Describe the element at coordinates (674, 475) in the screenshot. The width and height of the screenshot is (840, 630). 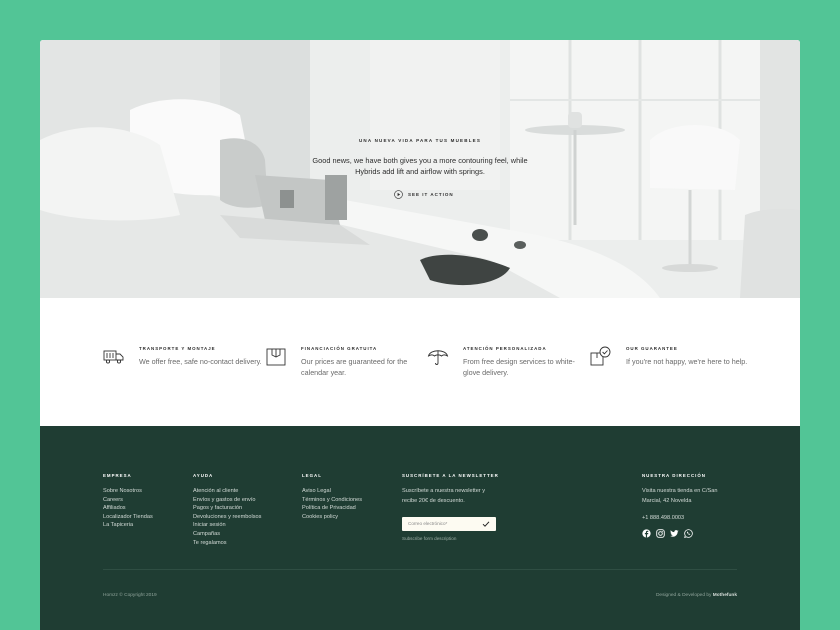
I see `footer-heading: NUESTRA DIRECCIÓN` at that location.